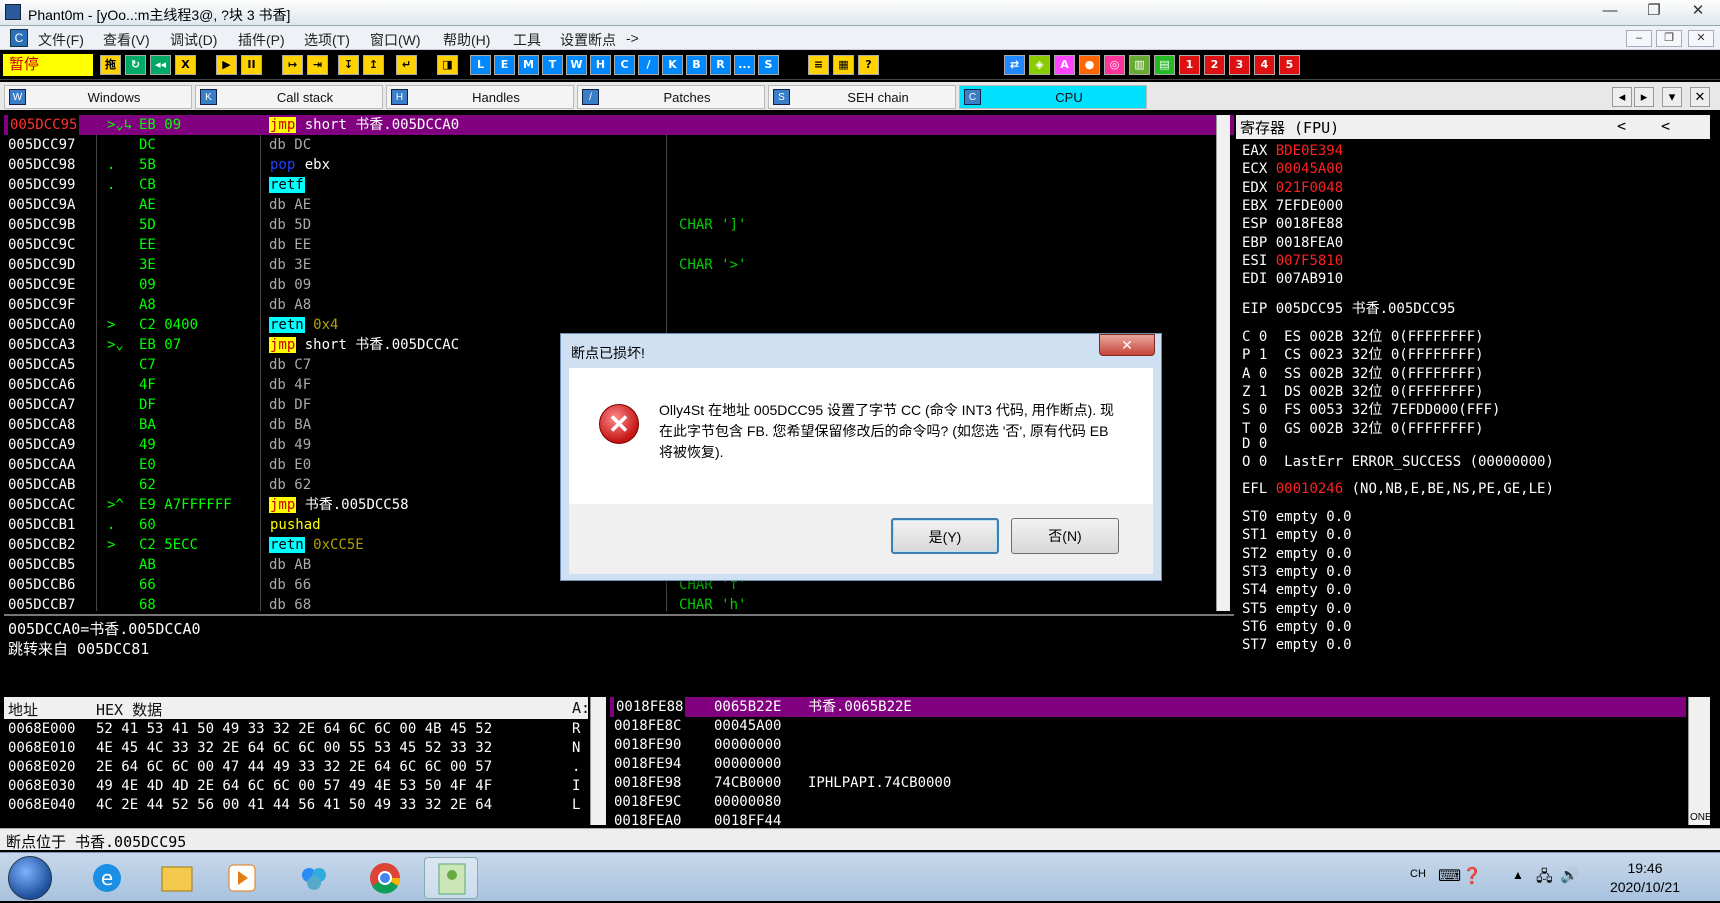  Describe the element at coordinates (619, 325) in the screenshot. I see `disasm-row: 005DCCA0 > C2 0400 retn 0x4` at that location.